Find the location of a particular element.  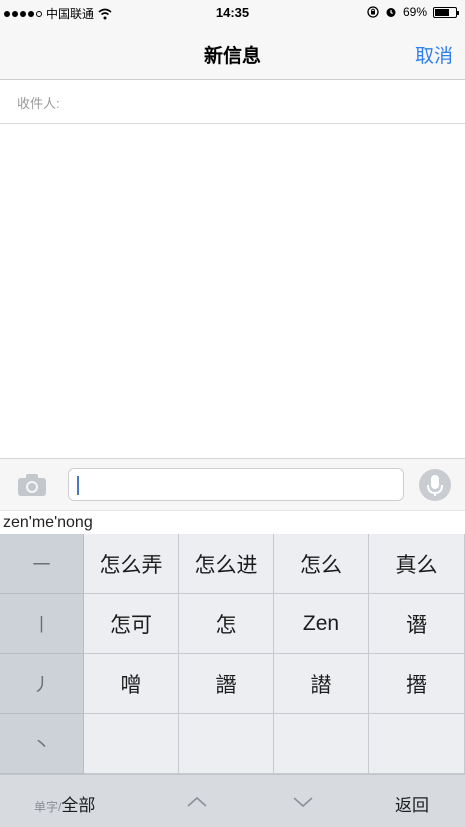

candidate-key: 撍 is located at coordinates (417, 684).